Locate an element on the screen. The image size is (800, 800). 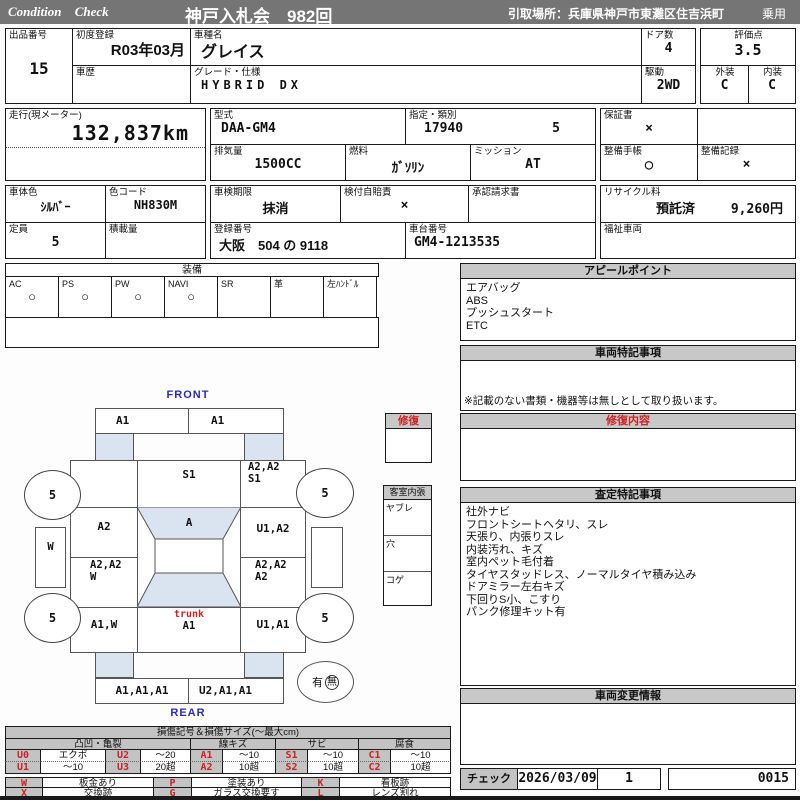
doors-value: 4 is located at coordinates (668, 48).